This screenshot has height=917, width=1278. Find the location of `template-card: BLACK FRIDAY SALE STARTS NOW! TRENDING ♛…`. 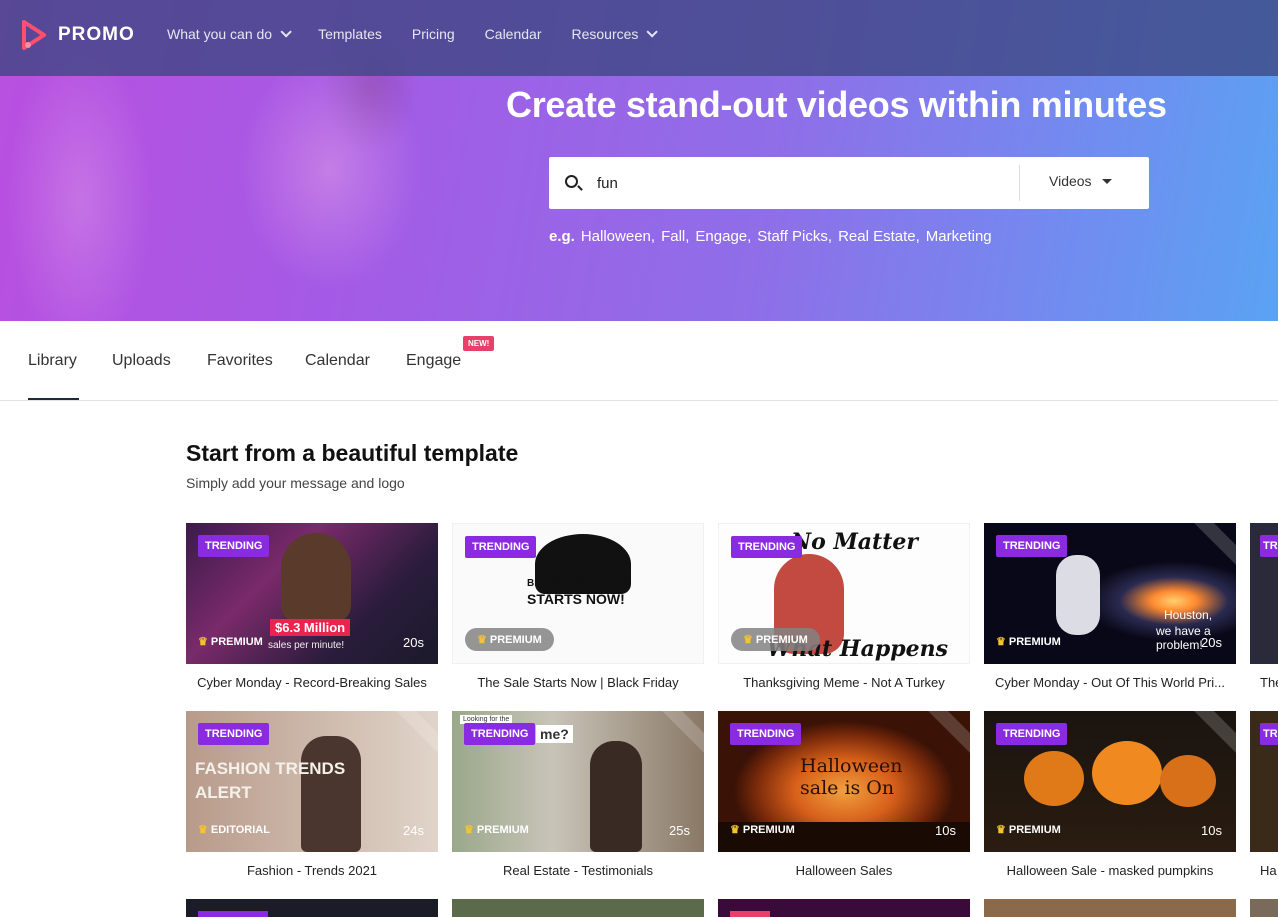

template-card: BLACK FRIDAY SALE STARTS NOW! TRENDING ♛… is located at coordinates (578, 593).